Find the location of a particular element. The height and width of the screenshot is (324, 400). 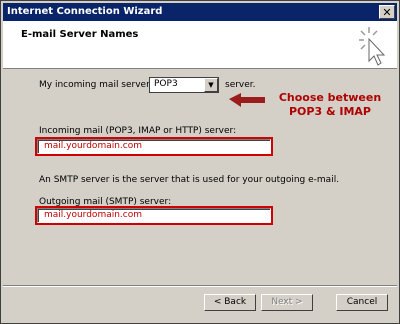

page-title: E-mail Server Names is located at coordinates (80, 34).